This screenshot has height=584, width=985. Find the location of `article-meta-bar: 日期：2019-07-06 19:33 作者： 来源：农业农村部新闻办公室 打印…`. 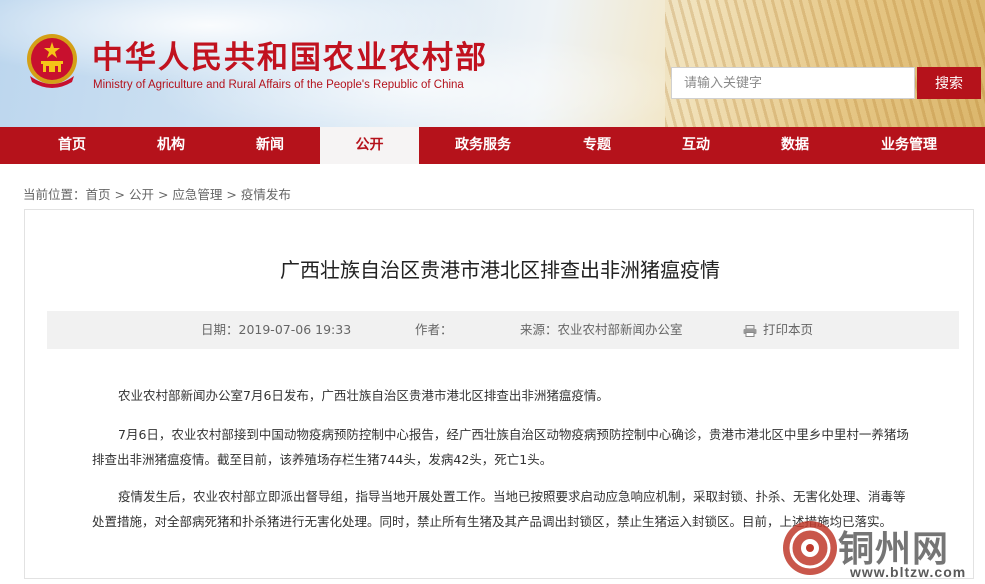

article-meta-bar: 日期：2019-07-06 19:33 作者： 来源：农业农村部新闻办公室 打印… is located at coordinates (503, 330).